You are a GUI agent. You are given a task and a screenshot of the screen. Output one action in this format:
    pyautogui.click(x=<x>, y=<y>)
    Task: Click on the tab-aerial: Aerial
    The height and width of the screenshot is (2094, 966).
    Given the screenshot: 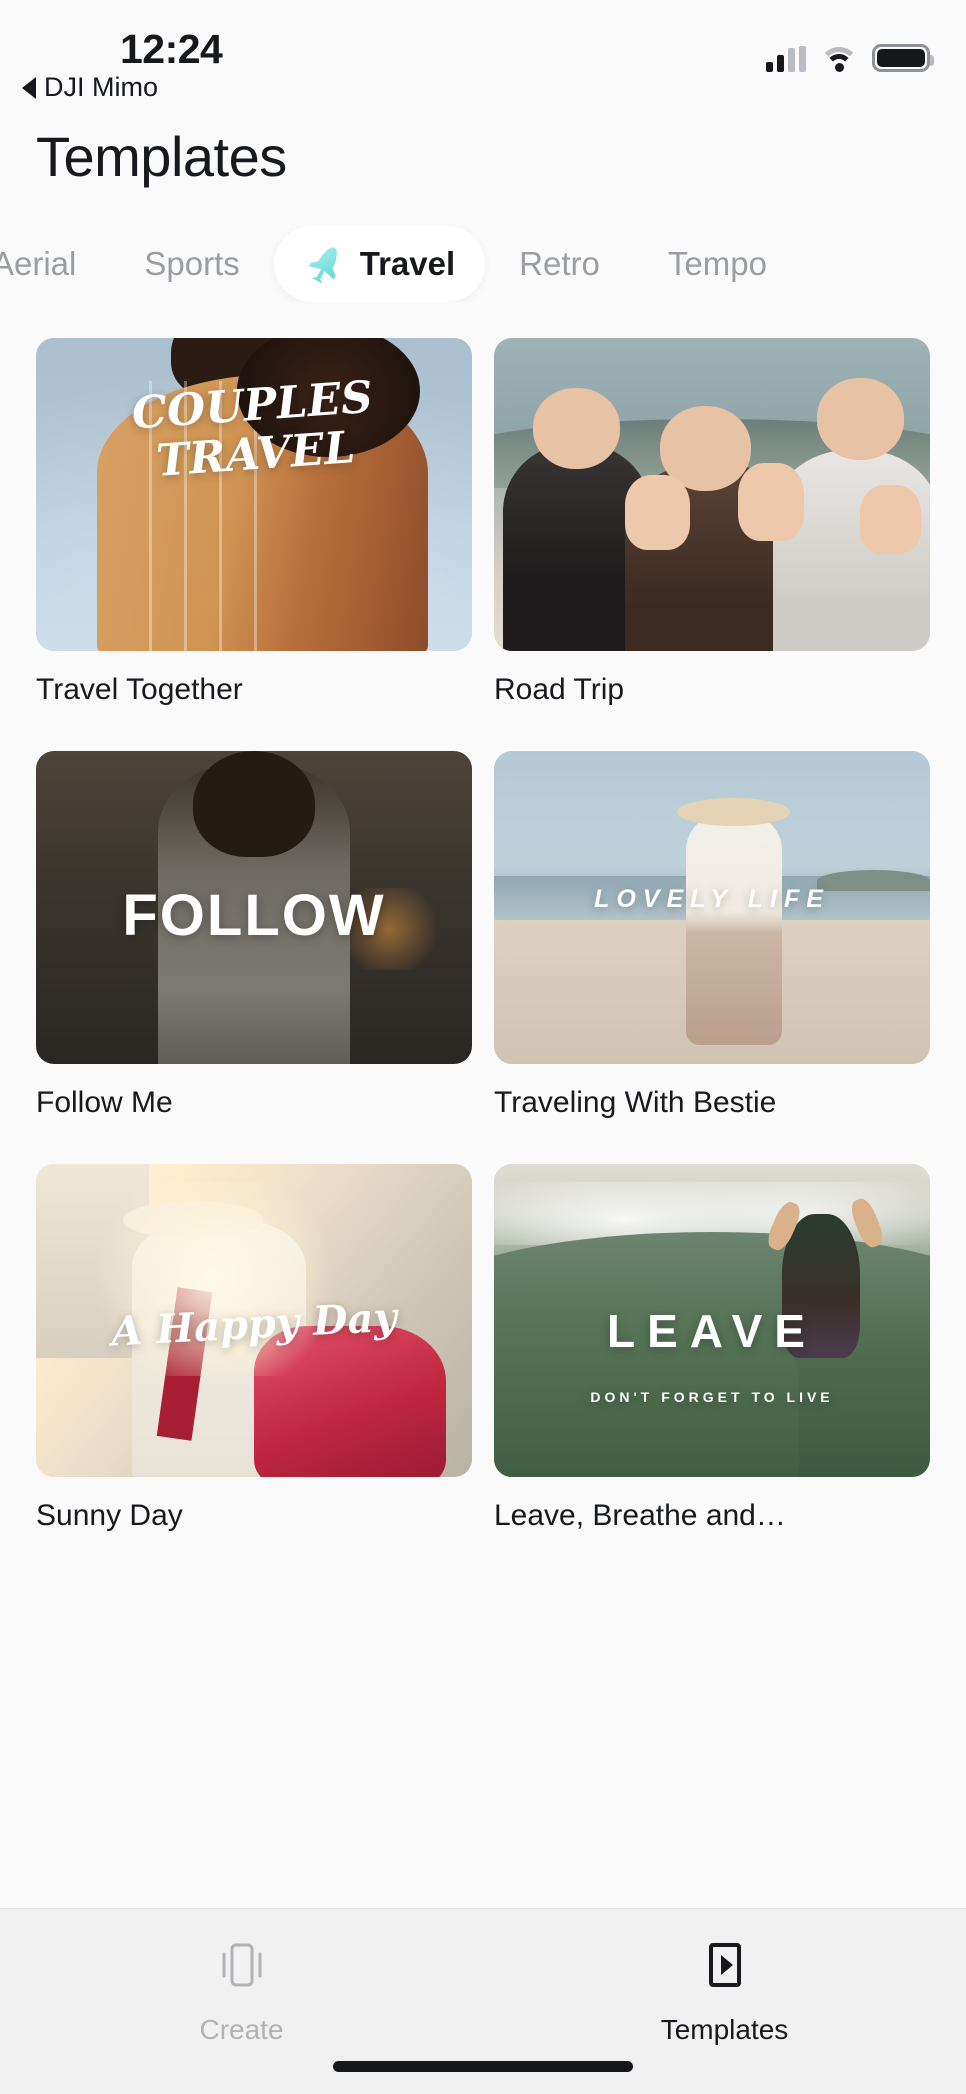 What is the action you would take?
    pyautogui.click(x=55, y=264)
    